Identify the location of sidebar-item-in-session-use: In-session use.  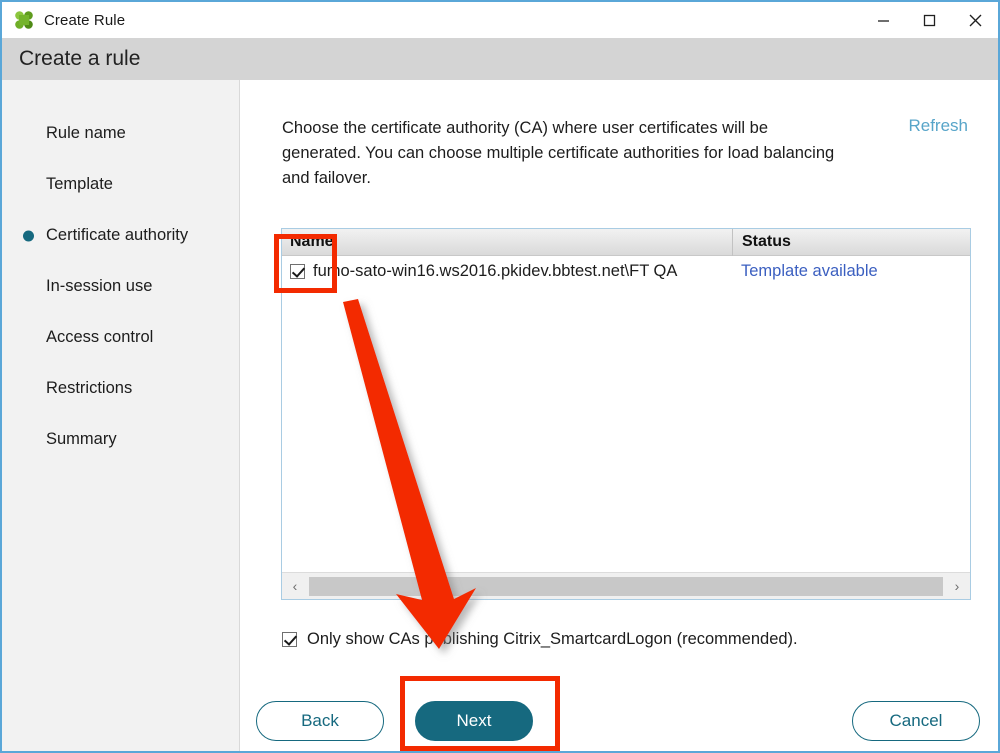
(120, 286).